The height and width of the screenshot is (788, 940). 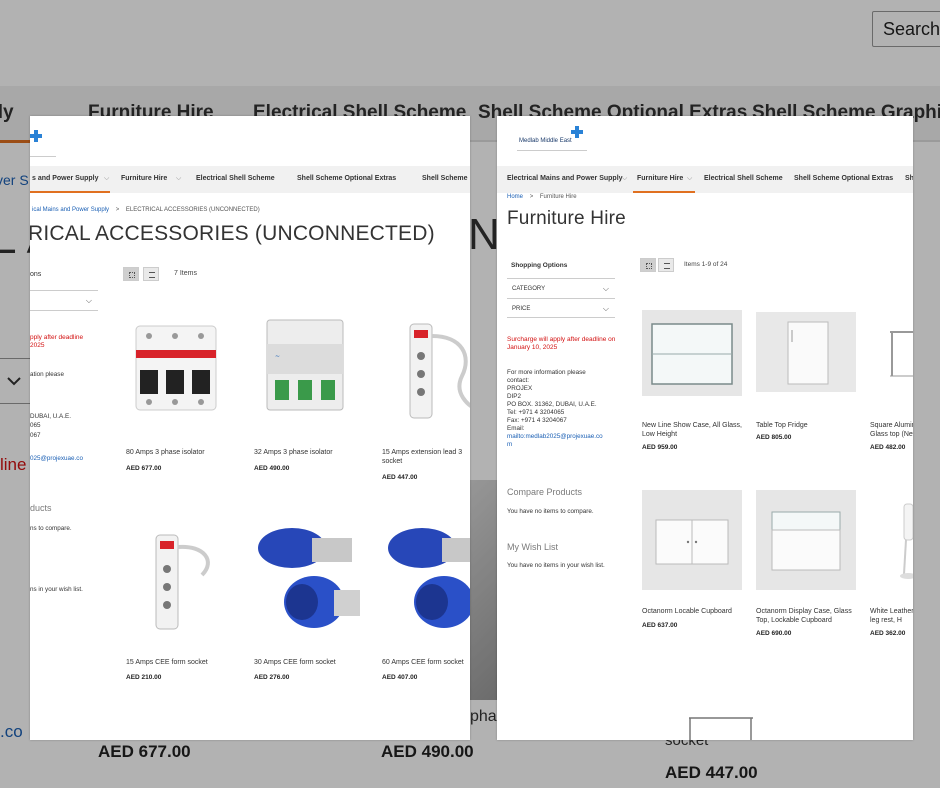 What do you see at coordinates (272, 677) in the screenshot?
I see `product-price-30a-cee: AED 276.00` at bounding box center [272, 677].